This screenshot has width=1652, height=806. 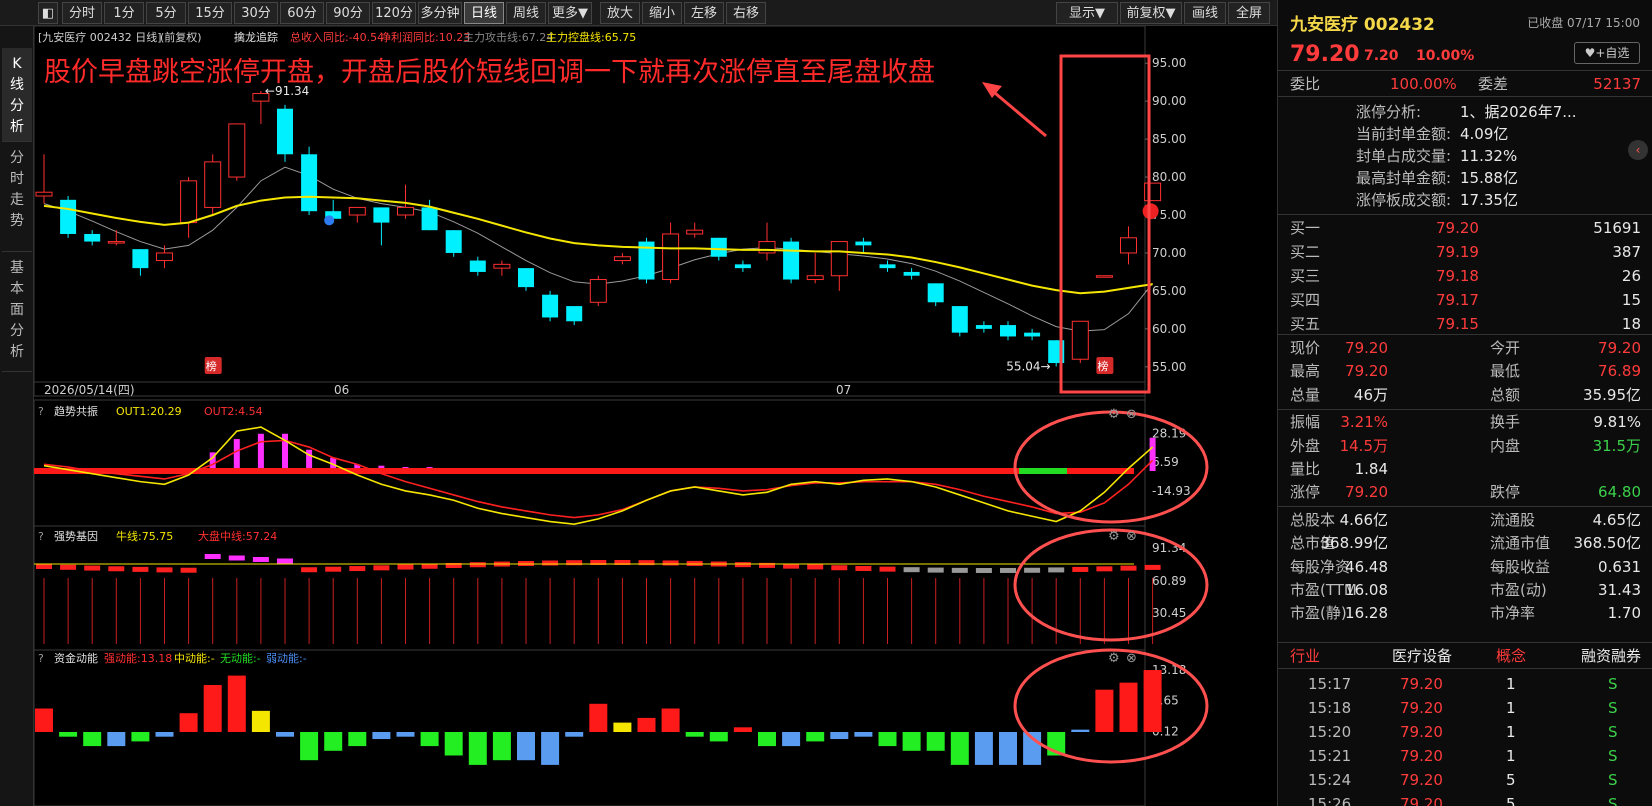 I want to click on osc-red-line, so click(x=598, y=479).